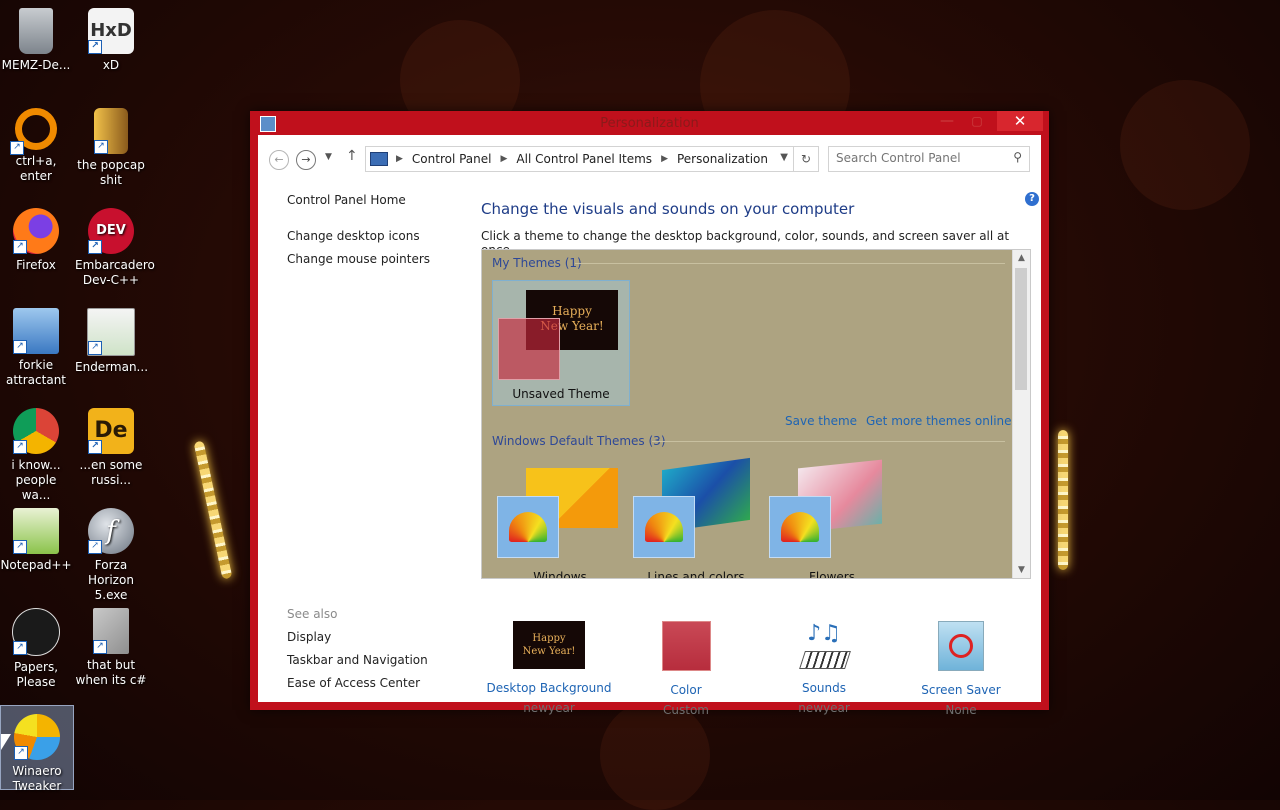 The image size is (1280, 810). I want to click on desktop-icon-label: Embarcadero Dev-C++, so click(115, 272).